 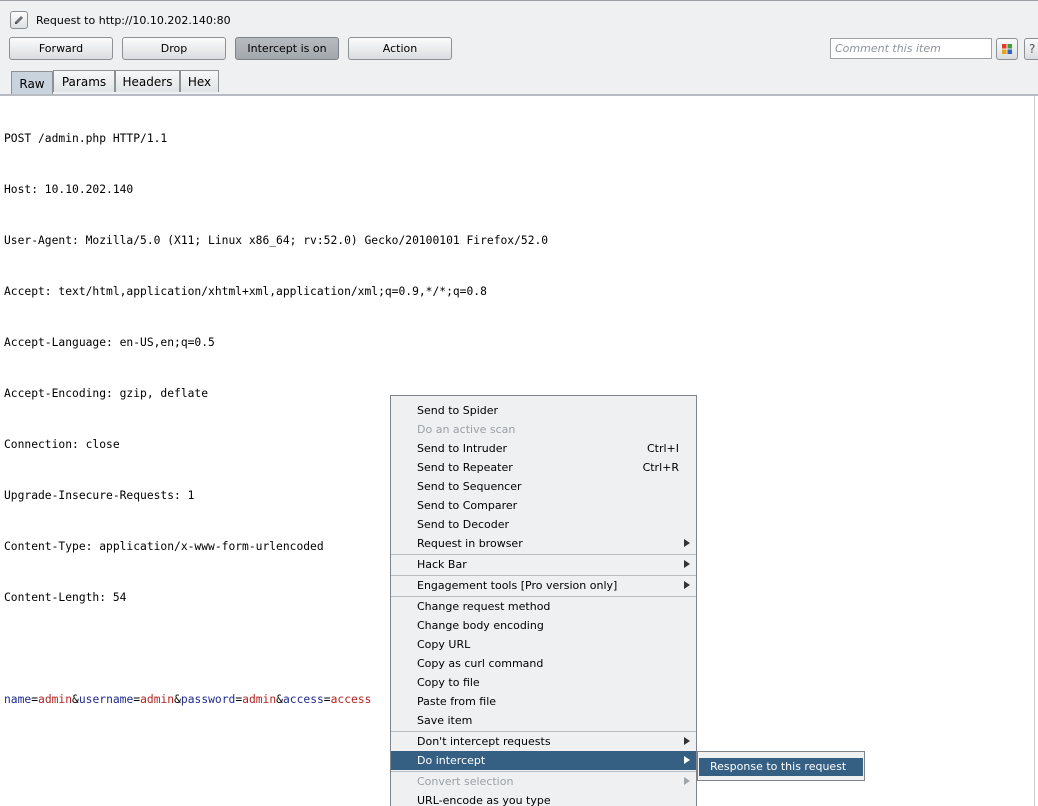 I want to click on do-intercept-submenu: Response to this request, so click(x=781, y=766).